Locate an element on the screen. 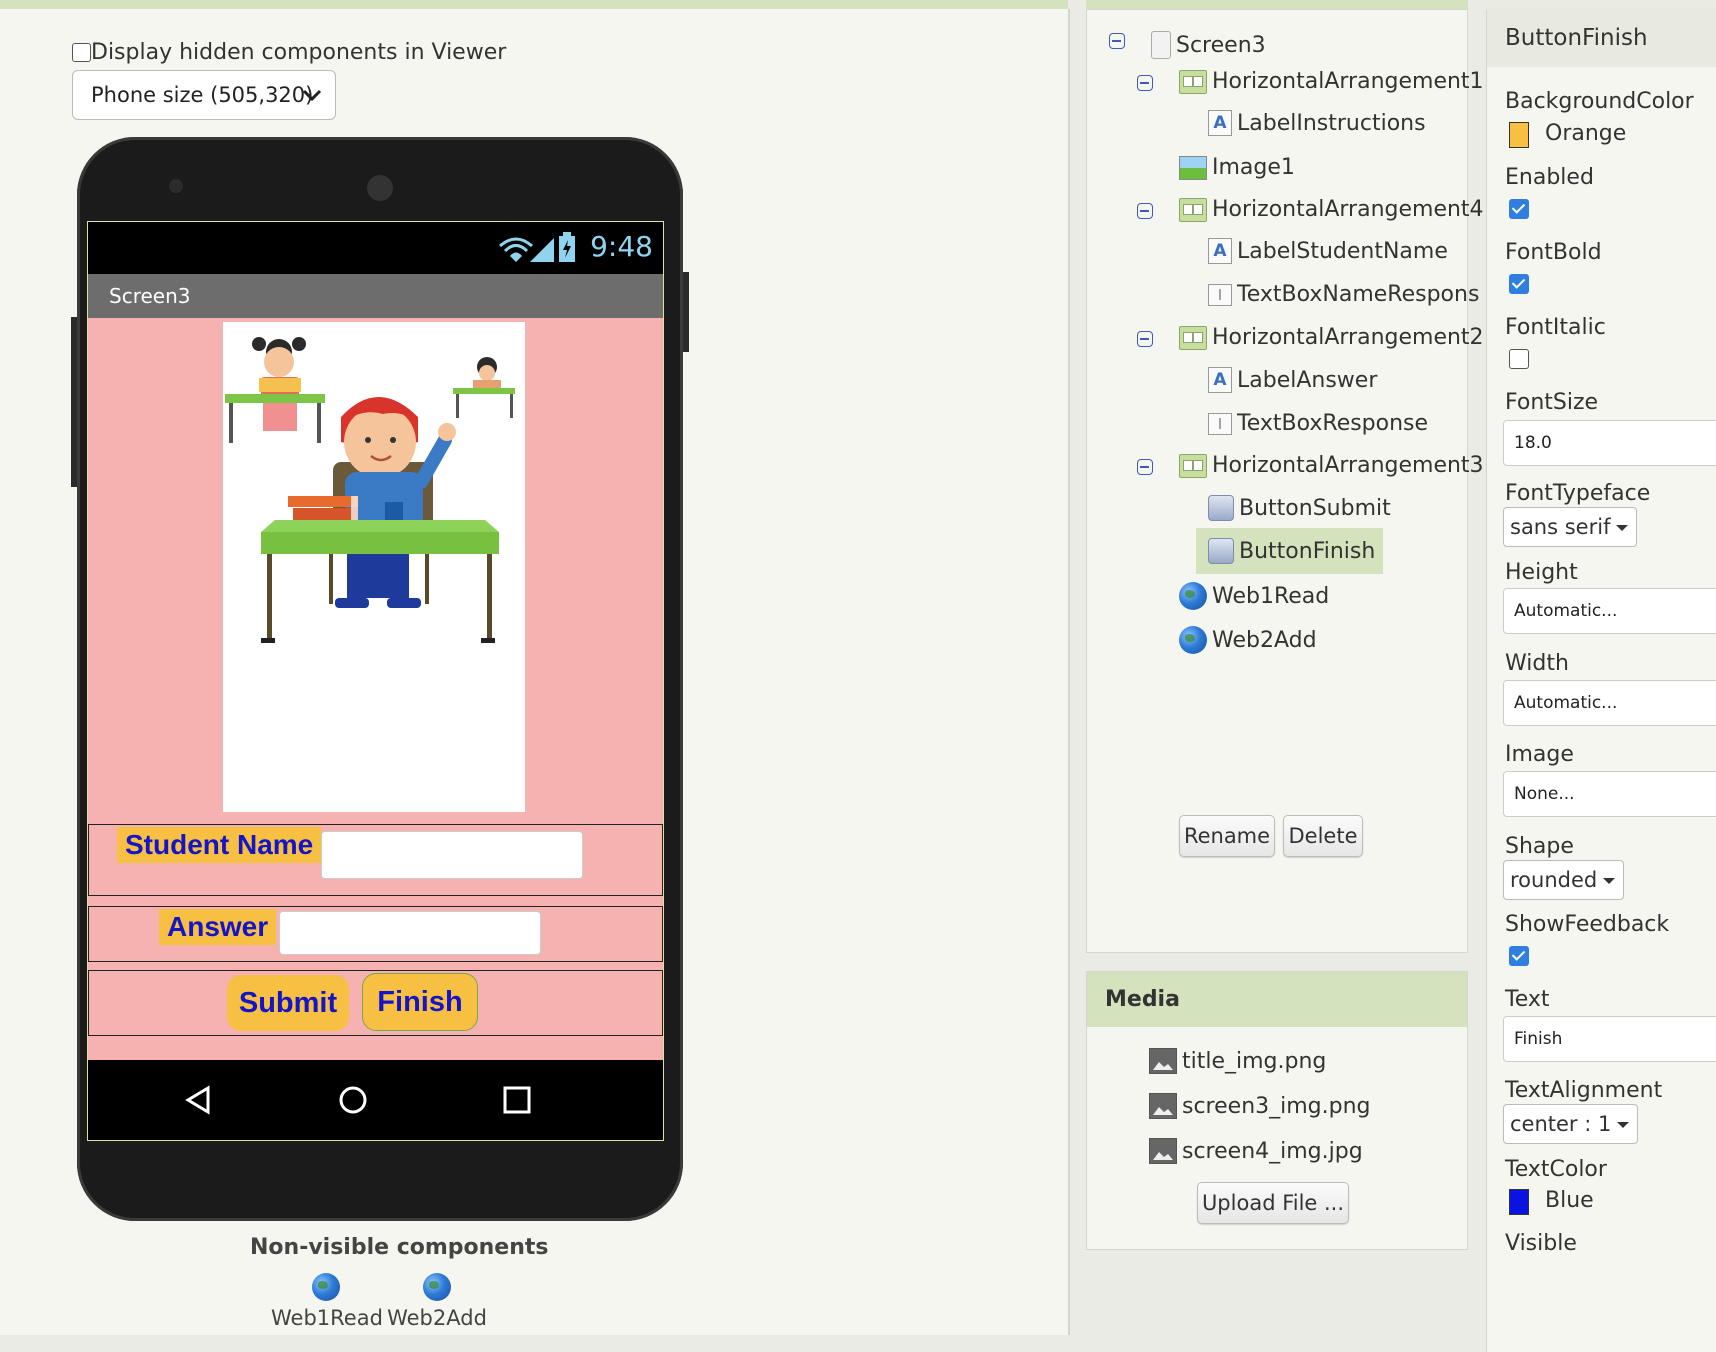 The width and height of the screenshot is (1716, 1352). non-visible-label: Web1Read is located at coordinates (327, 1318).